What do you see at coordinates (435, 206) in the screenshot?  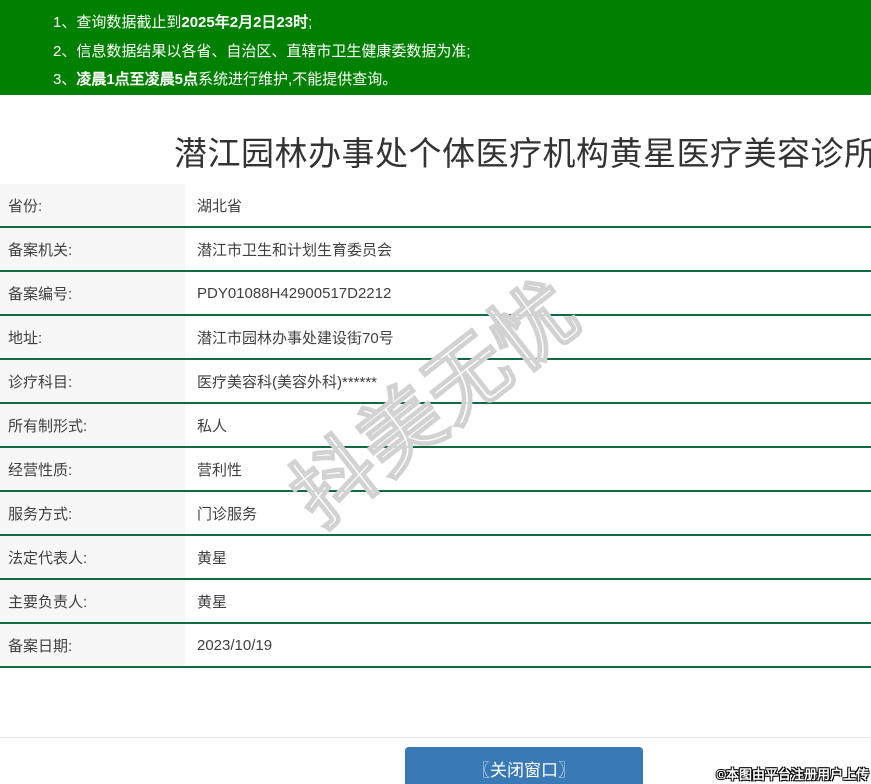 I see `table-row-province: 省份: 湖北省` at bounding box center [435, 206].